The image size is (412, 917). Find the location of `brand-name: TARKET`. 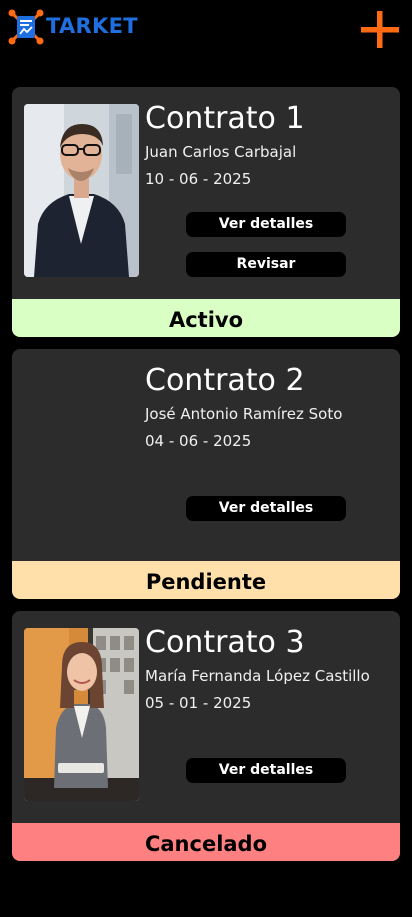

brand-name: TARKET is located at coordinates (92, 26).